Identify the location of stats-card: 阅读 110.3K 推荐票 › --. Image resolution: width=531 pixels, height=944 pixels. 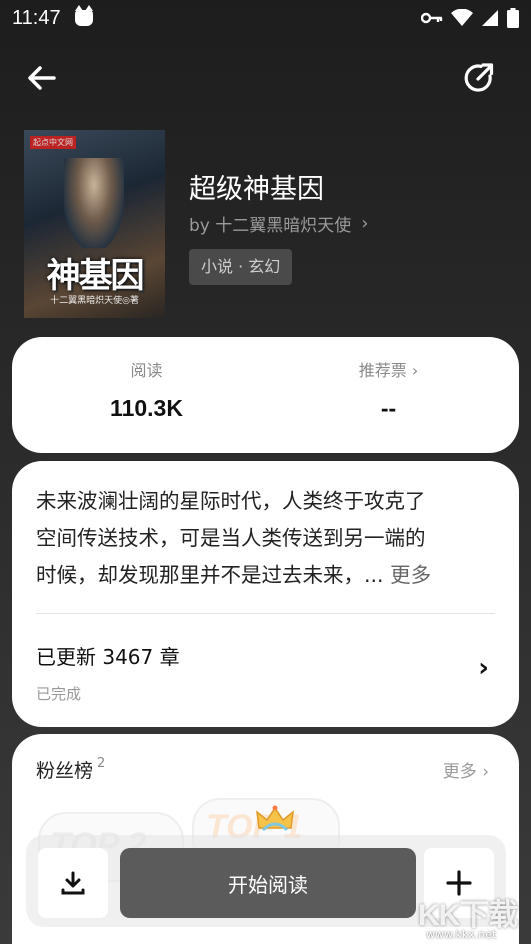
(265, 395).